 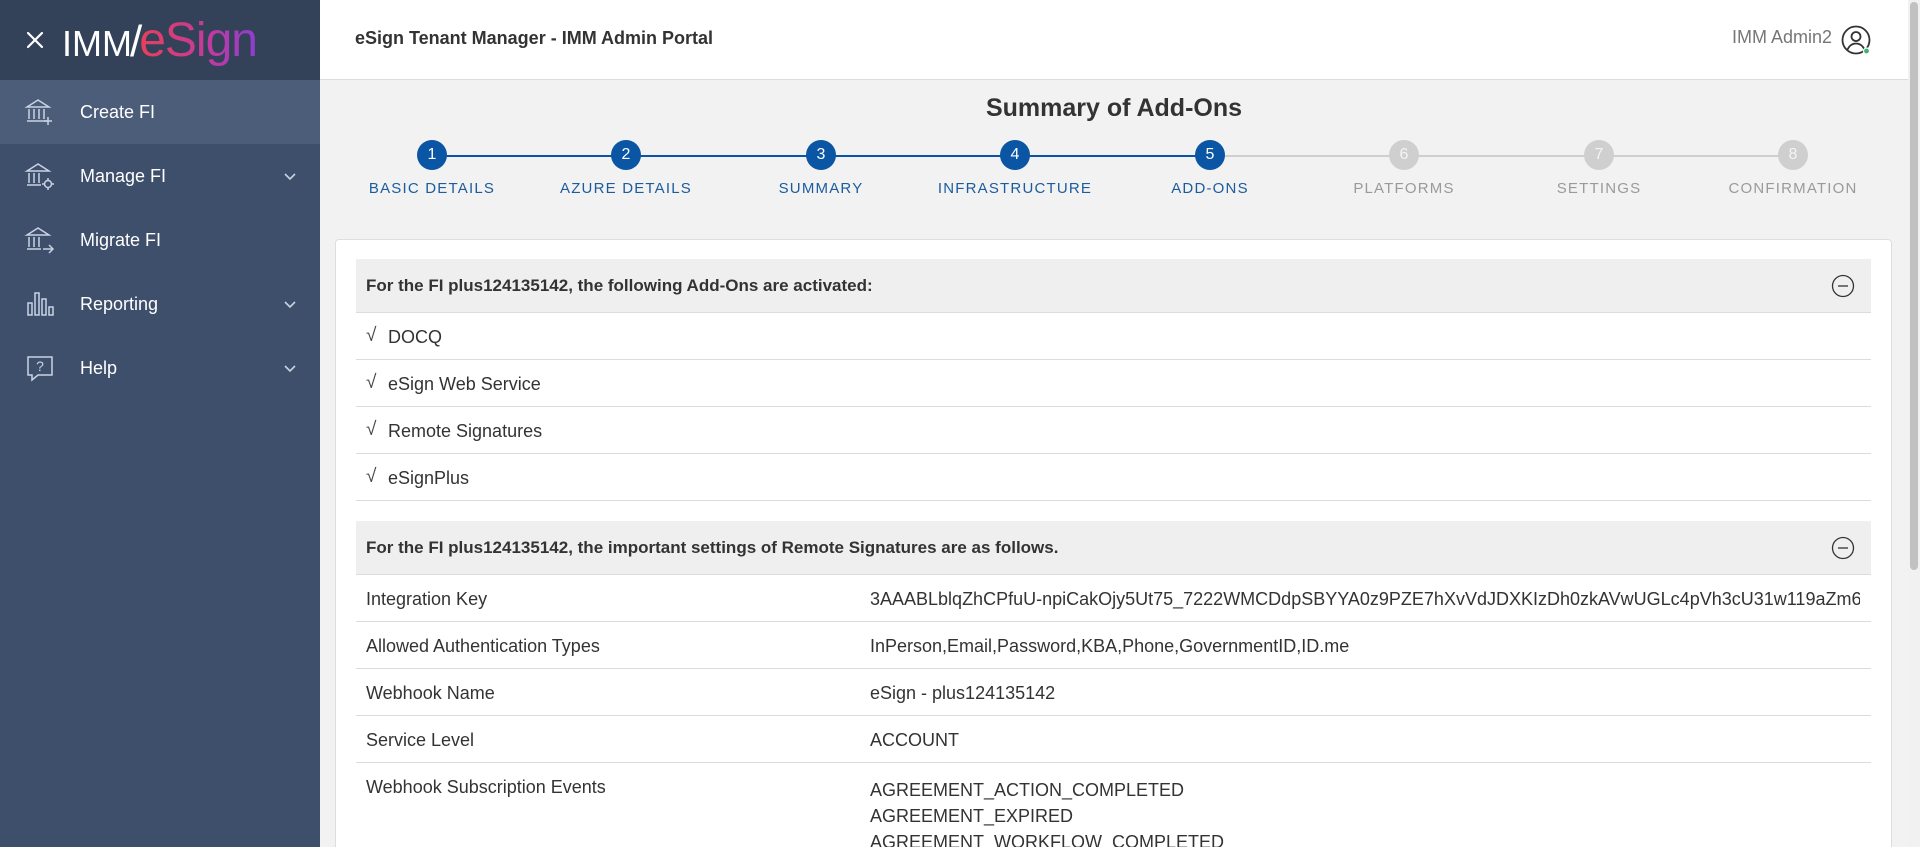 I want to click on step-label: SETTINGS, so click(x=1599, y=188).